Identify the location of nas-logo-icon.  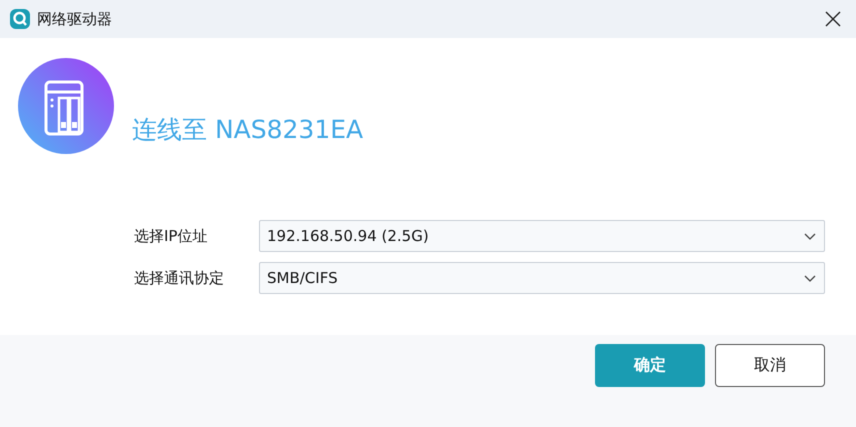
(66, 106).